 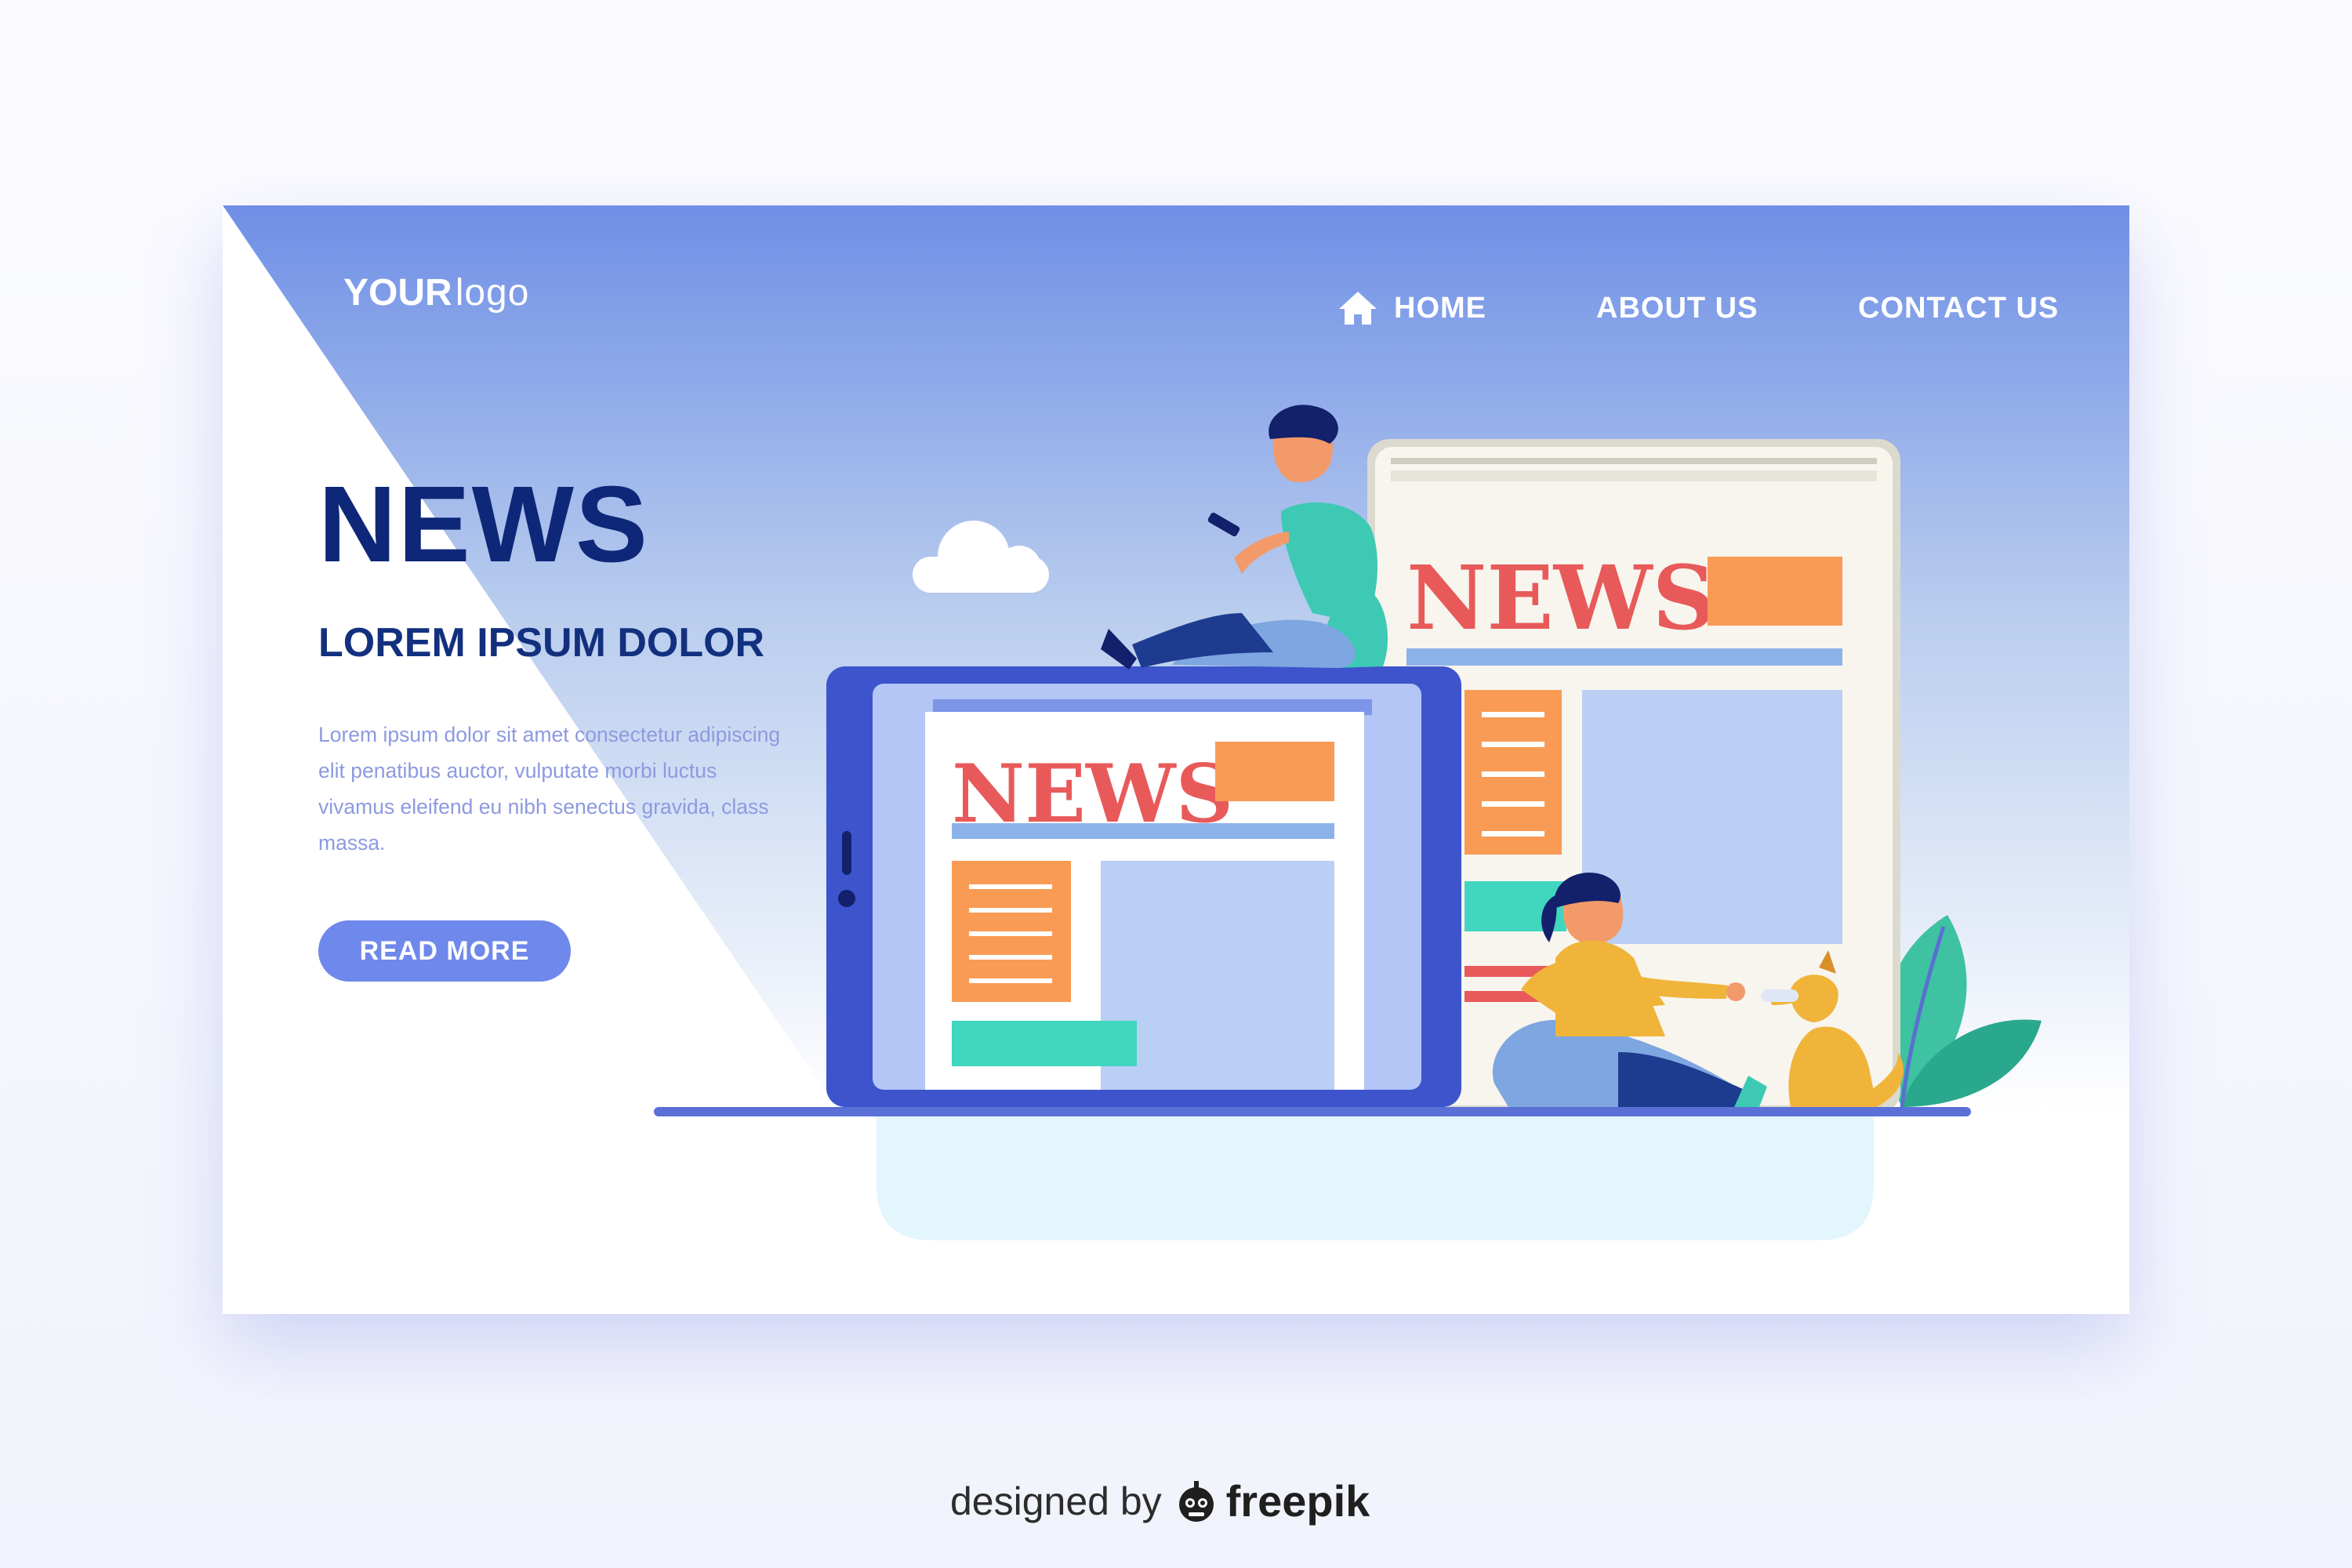 I want to click on cloud-icon, so click(x=981, y=557).